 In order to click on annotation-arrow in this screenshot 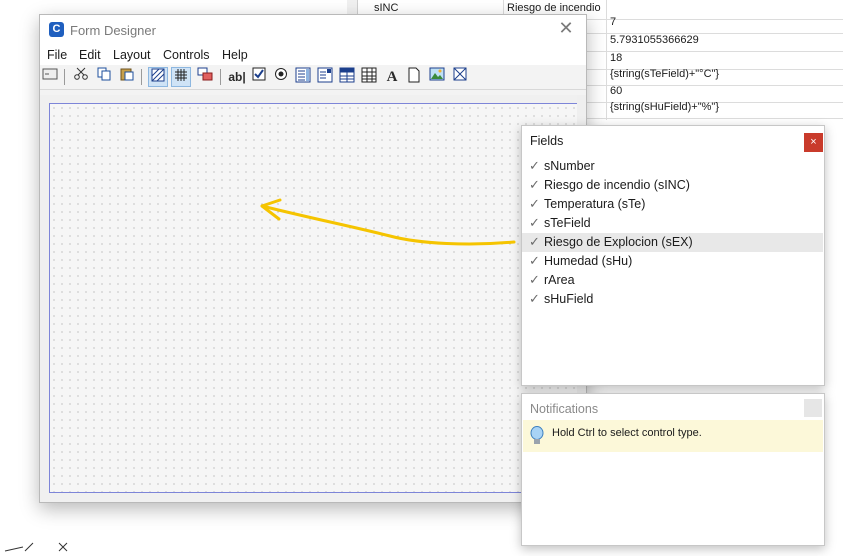, I will do `click(388, 222)`.